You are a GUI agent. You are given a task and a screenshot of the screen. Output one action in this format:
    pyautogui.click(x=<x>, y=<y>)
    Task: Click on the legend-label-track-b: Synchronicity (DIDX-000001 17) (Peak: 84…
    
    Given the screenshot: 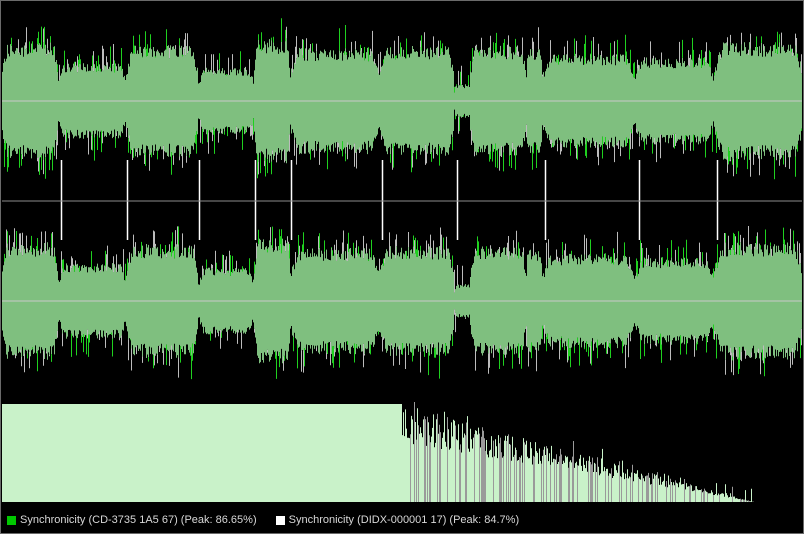 What is the action you would take?
    pyautogui.click(x=404, y=520)
    